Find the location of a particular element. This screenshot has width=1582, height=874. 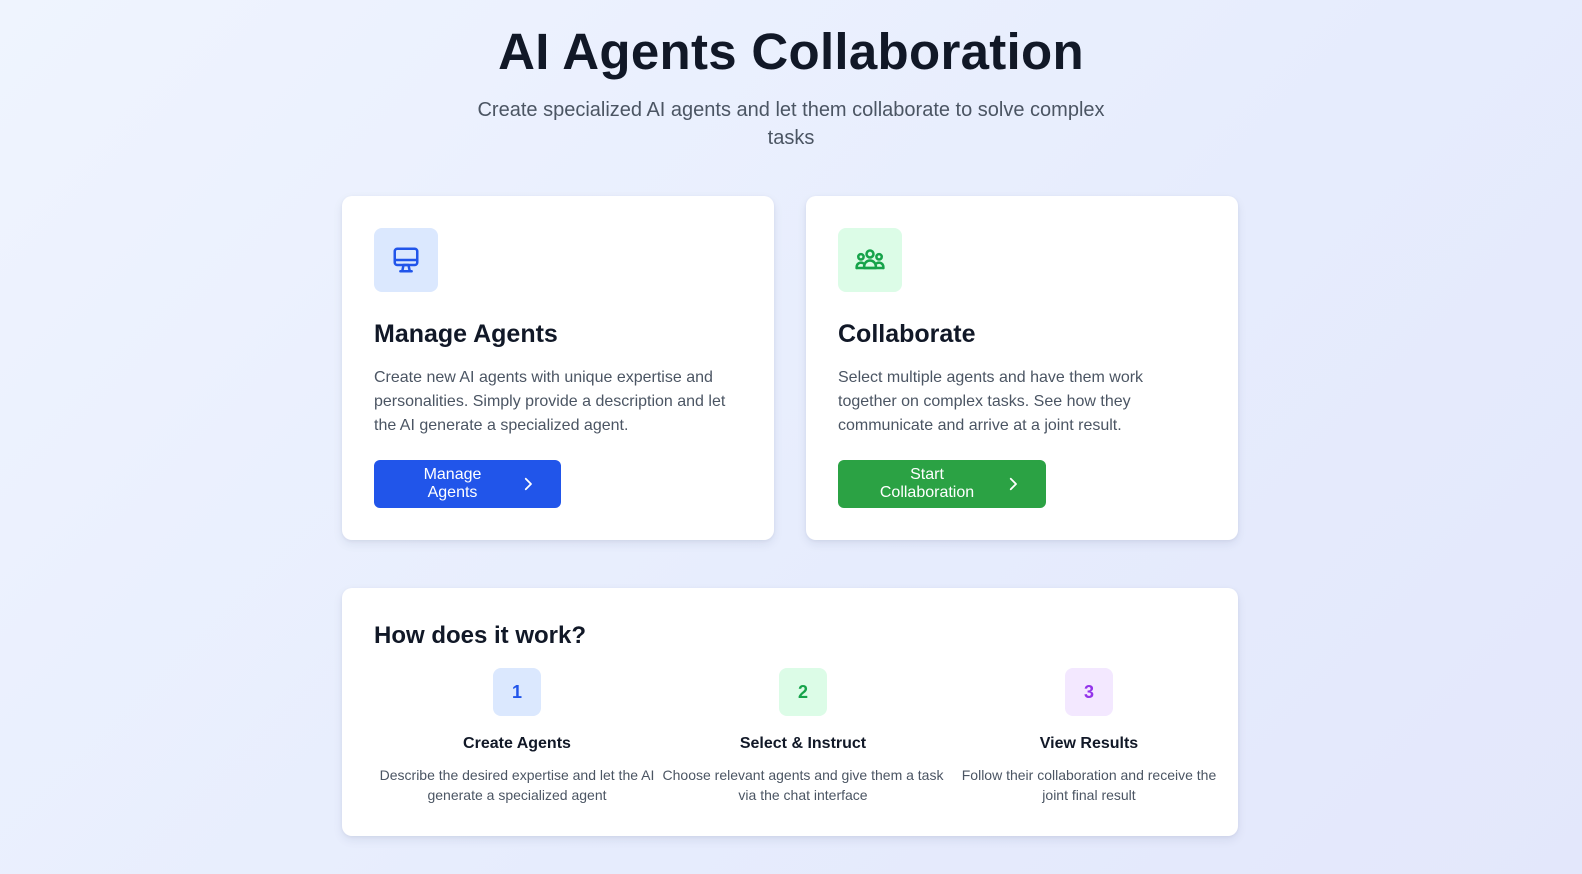

collaborate-title: Collaborate is located at coordinates (907, 334).